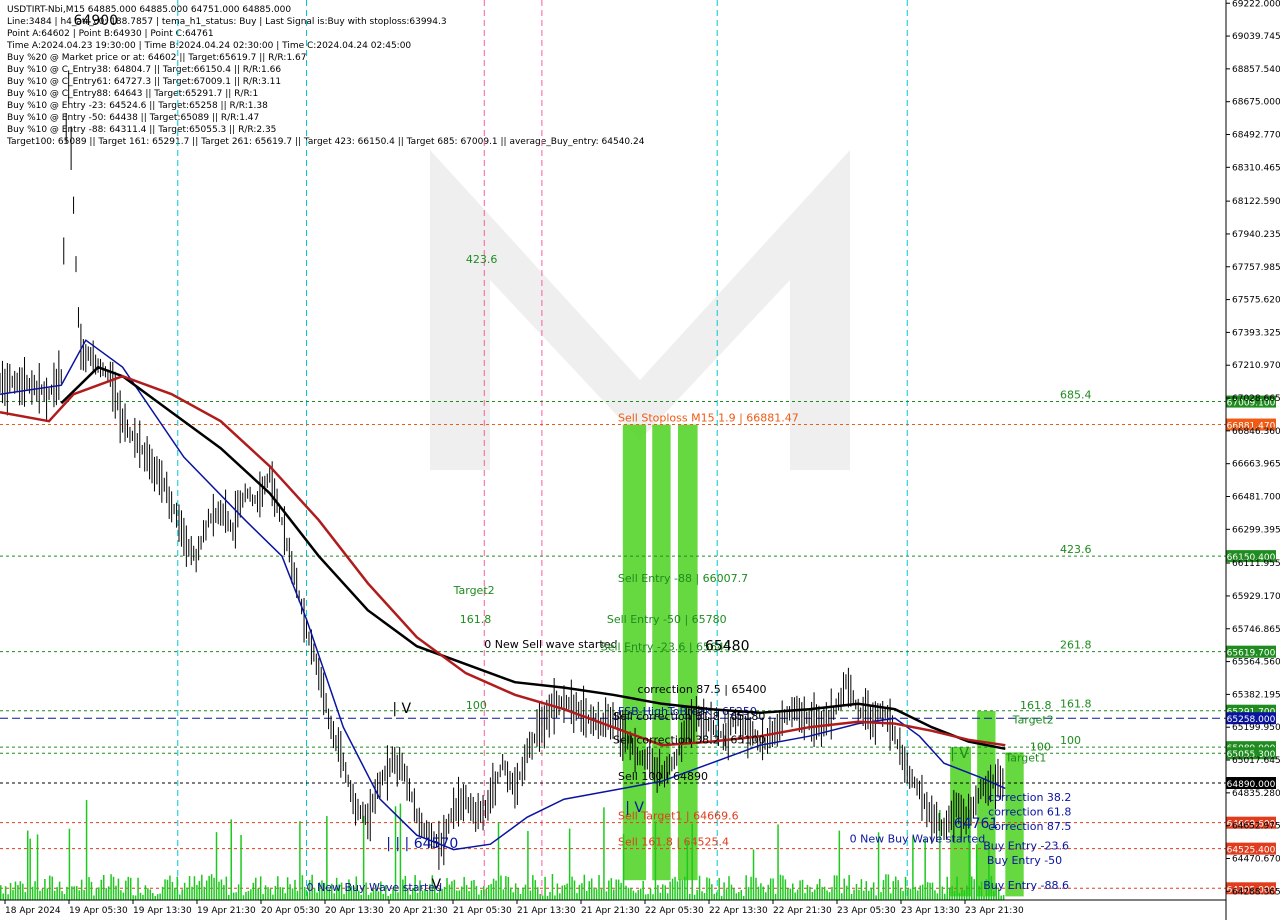 This screenshot has width=1280, height=920. I want to click on price-axis-label: 69039.745, so click(1256, 37).